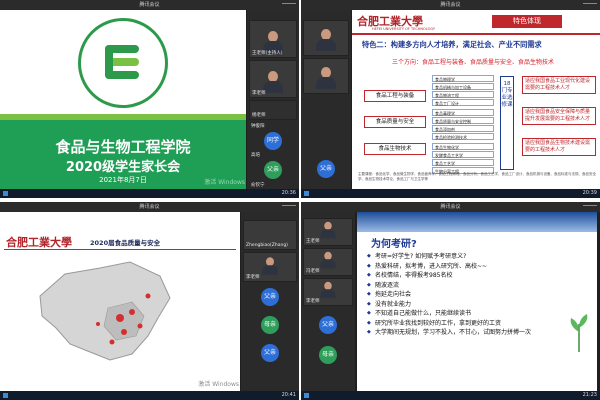  I want to click on course-item: 食品物理学, so click(463, 78).